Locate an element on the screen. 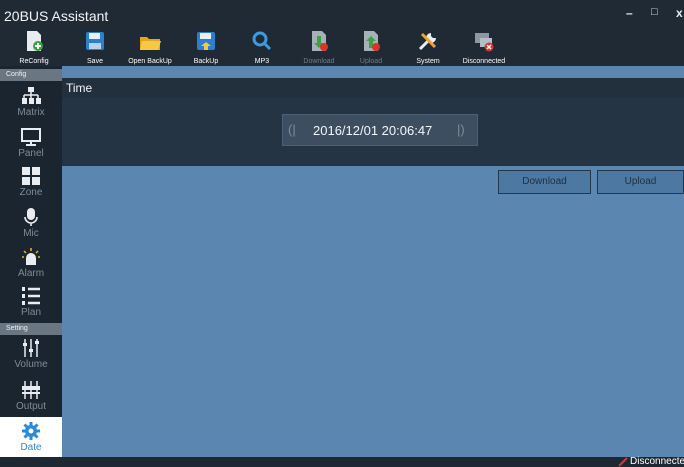 This screenshot has height=467, width=684. sidebar-label-output: Output is located at coordinates (31, 406).